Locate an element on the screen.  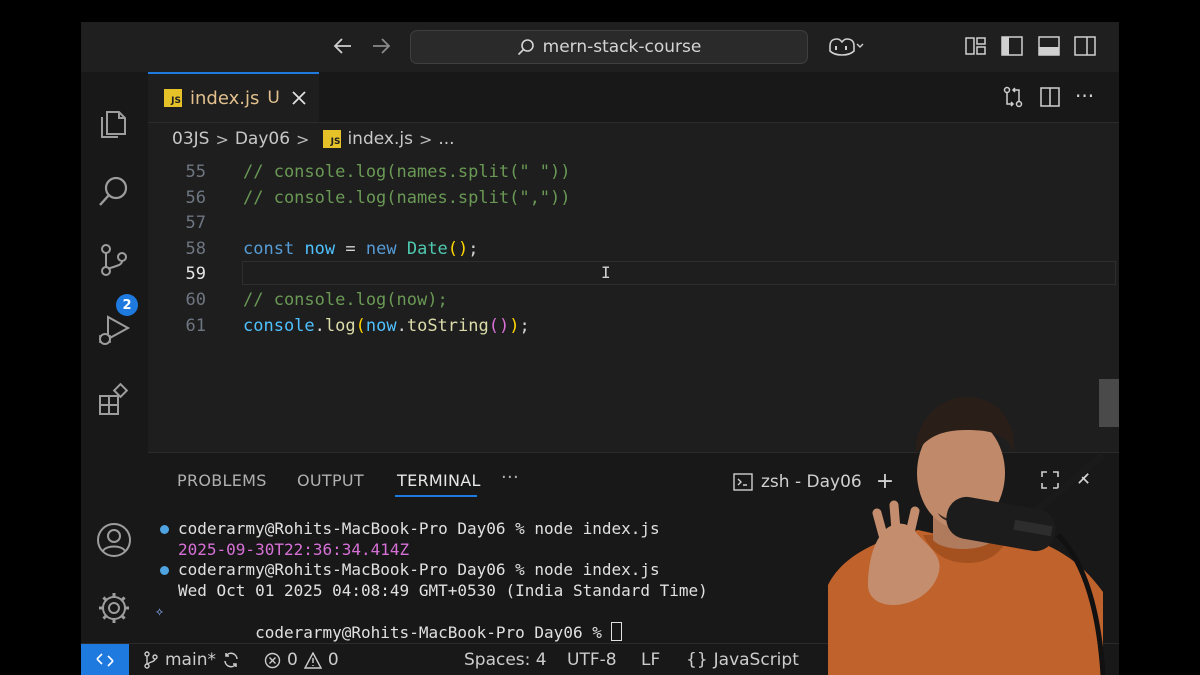
arrow-left-icon is located at coordinates (342, 46).